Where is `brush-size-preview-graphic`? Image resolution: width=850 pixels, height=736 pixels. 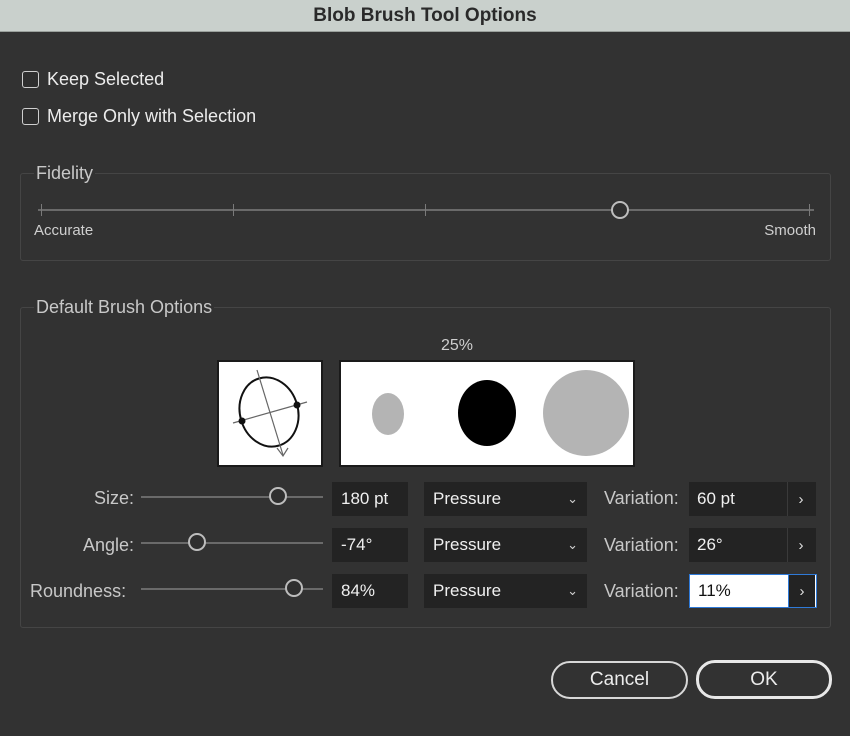 brush-size-preview-graphic is located at coordinates (500, 413).